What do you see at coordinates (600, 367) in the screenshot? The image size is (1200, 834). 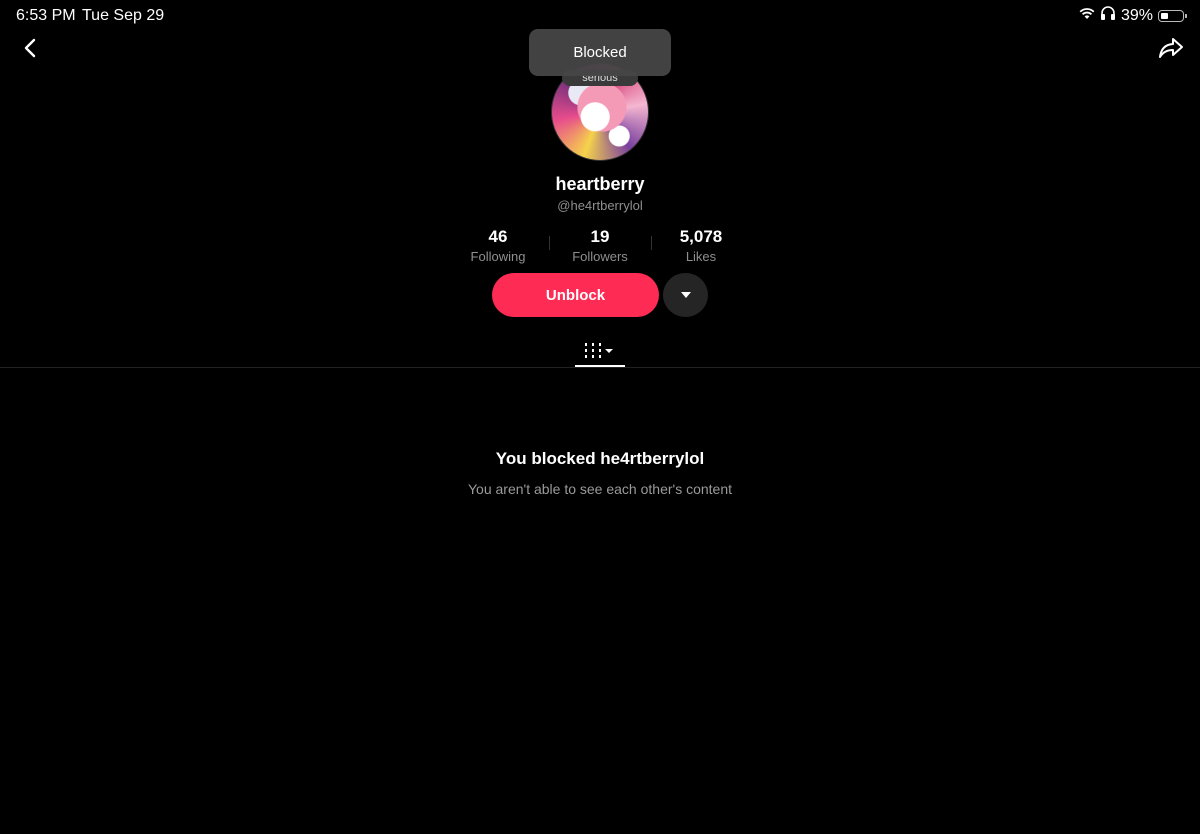 I see `tabs-divider` at bounding box center [600, 367].